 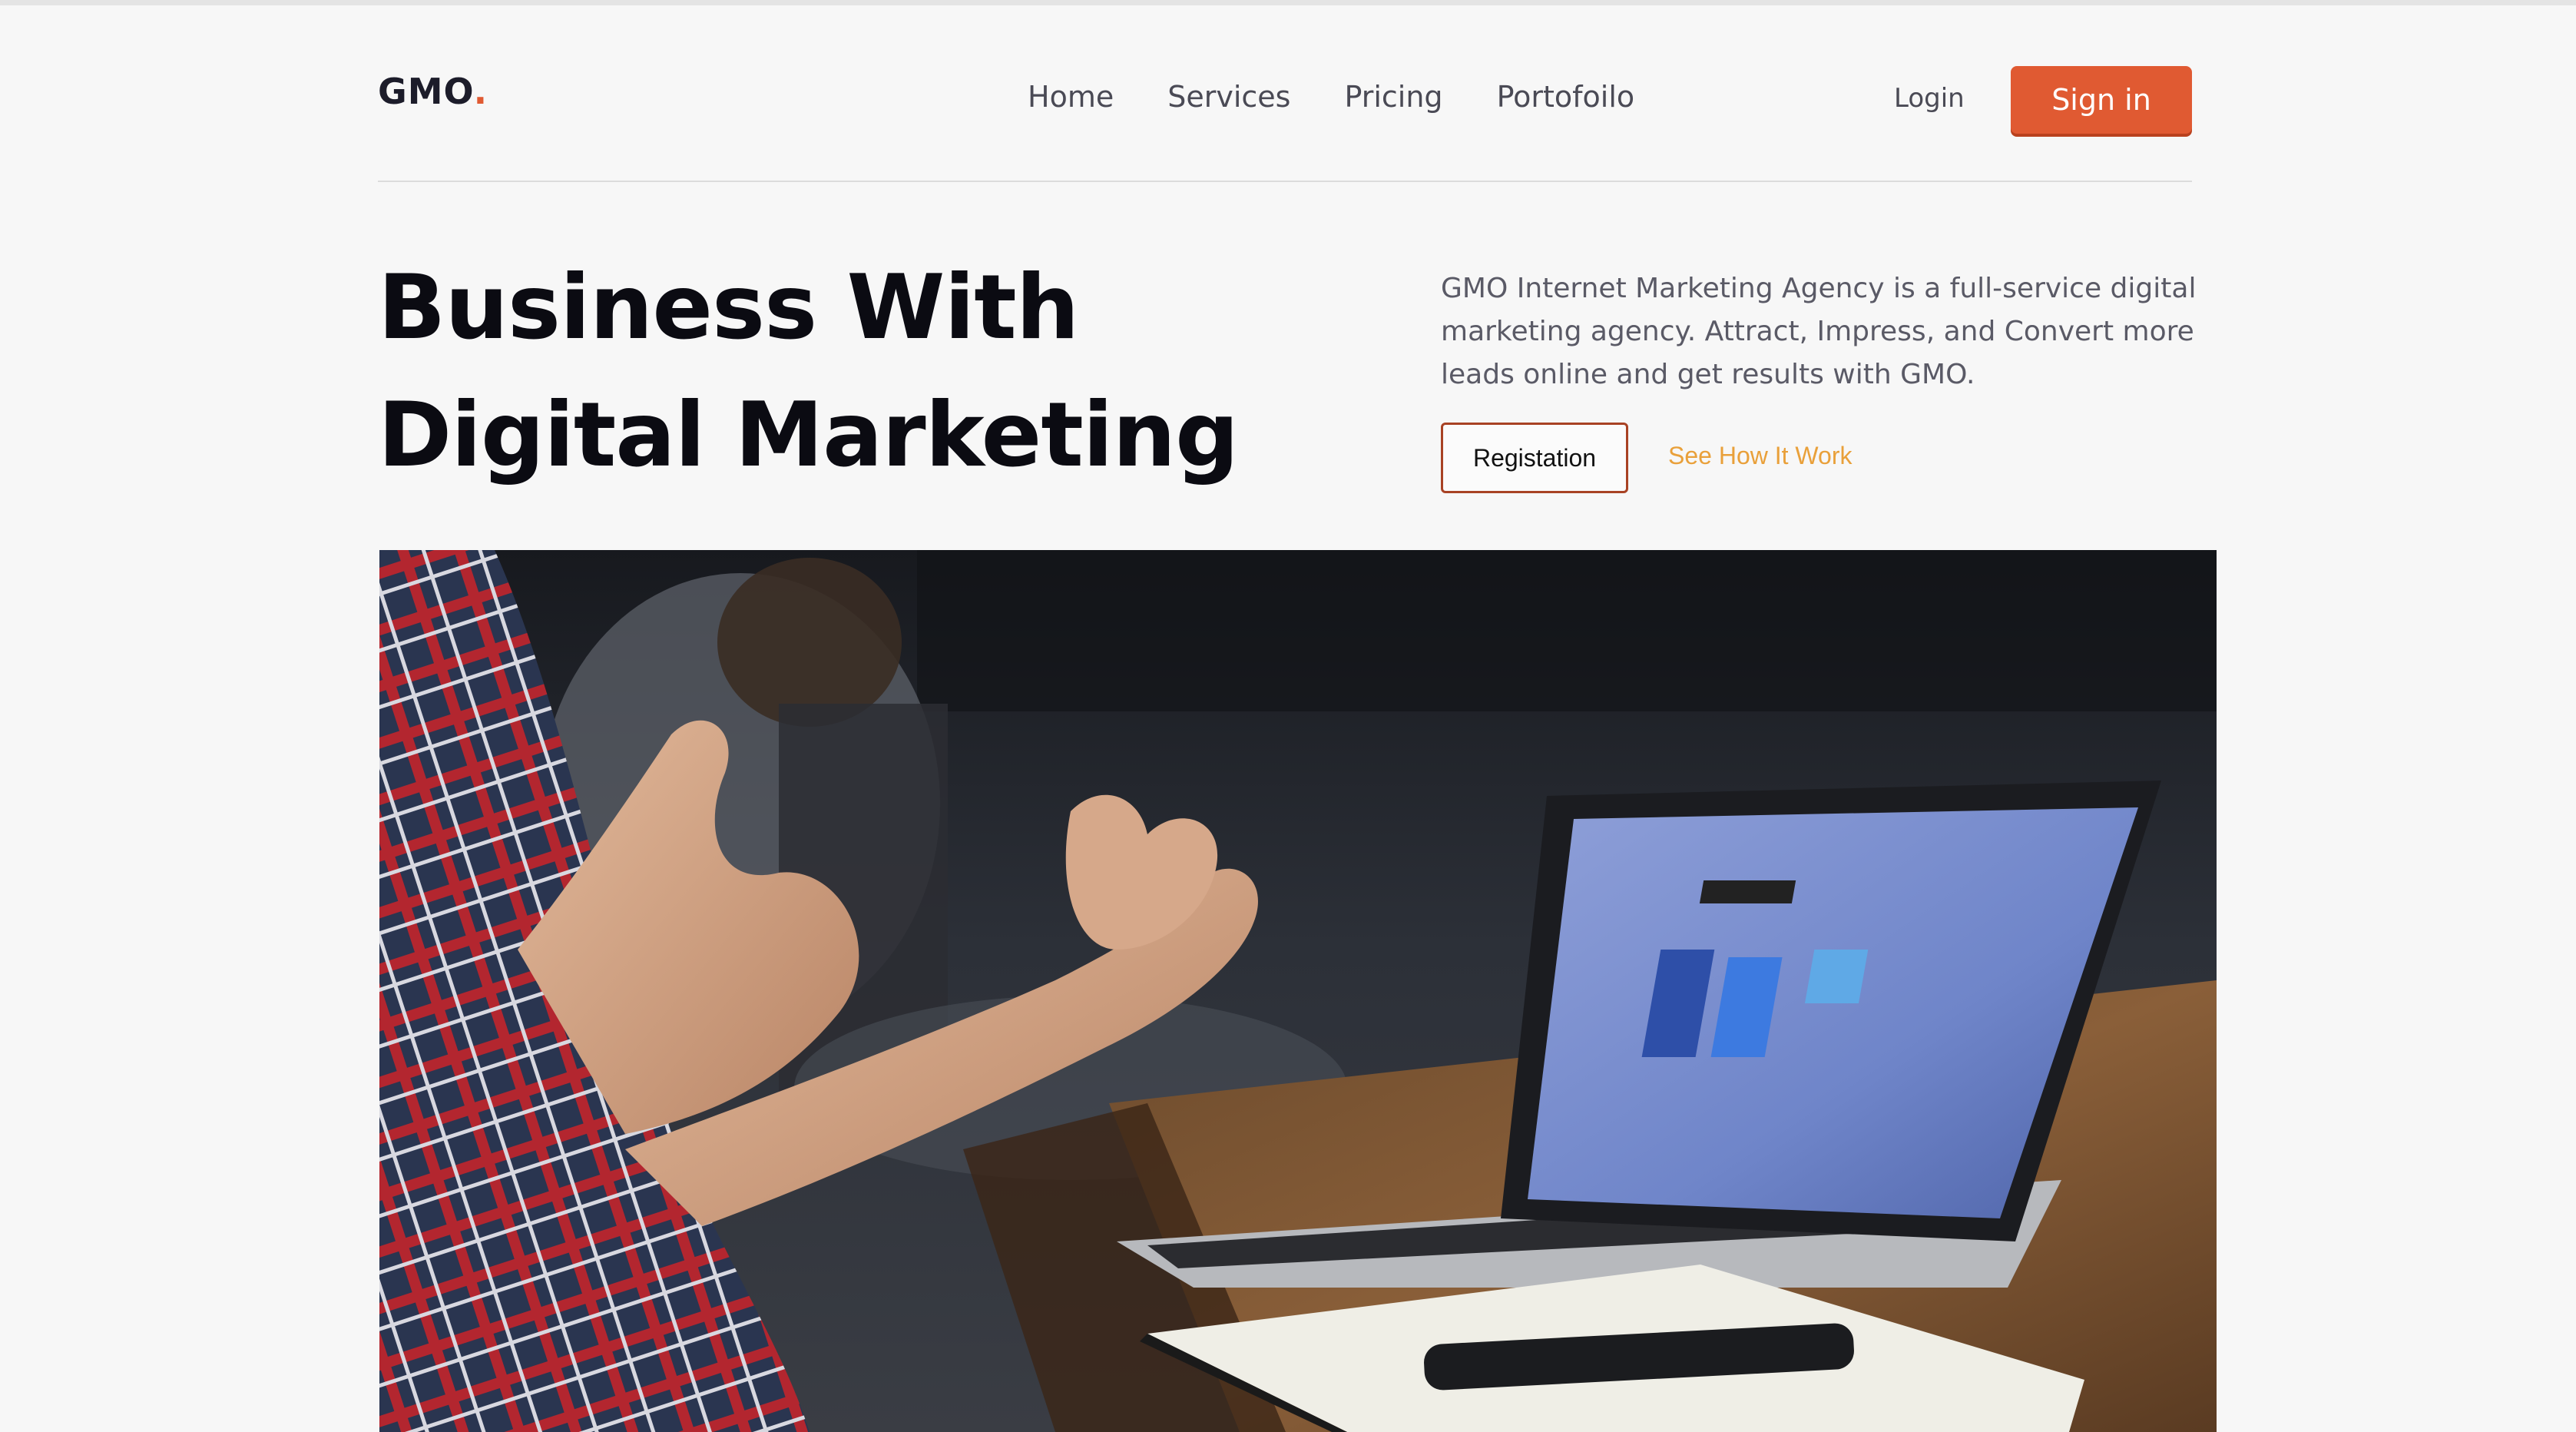 What do you see at coordinates (1566, 97) in the screenshot?
I see `nav-item-portfolio: Portofoilo` at bounding box center [1566, 97].